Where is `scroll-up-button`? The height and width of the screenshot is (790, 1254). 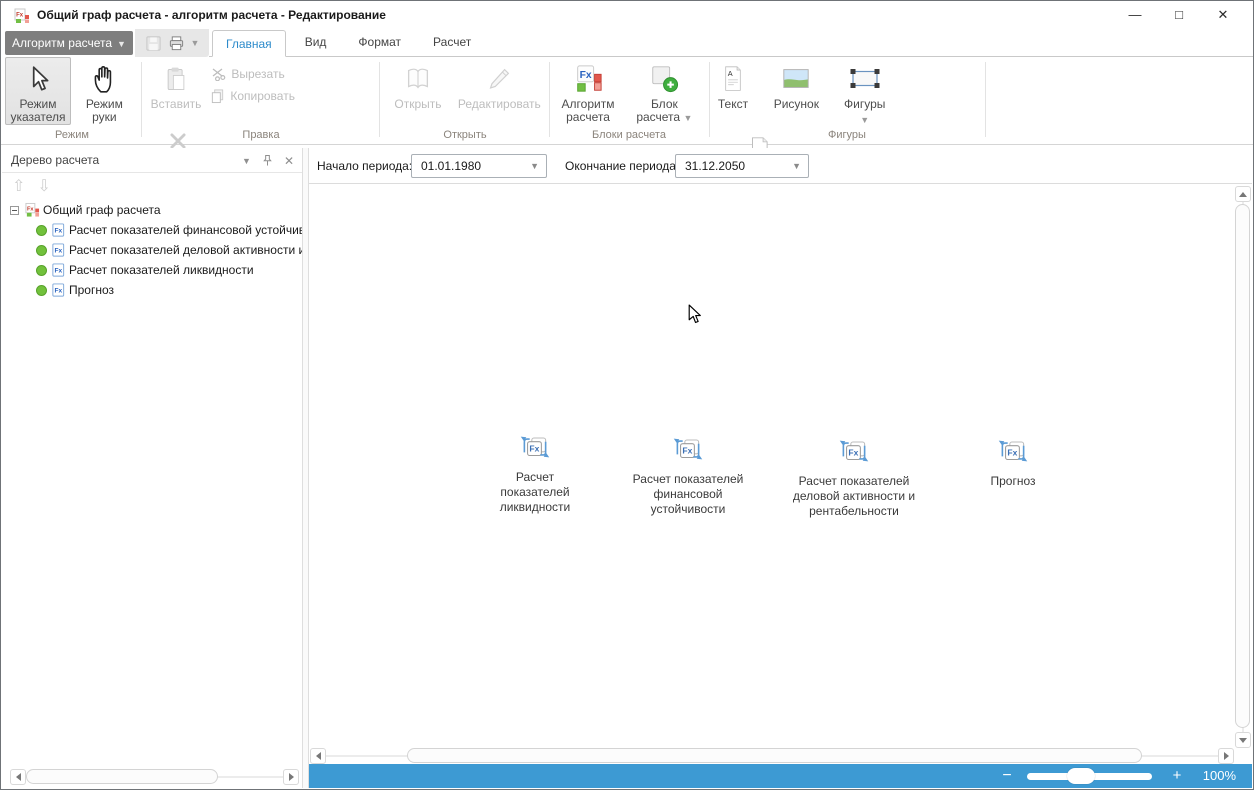
scroll-up-button is located at coordinates (1243, 194).